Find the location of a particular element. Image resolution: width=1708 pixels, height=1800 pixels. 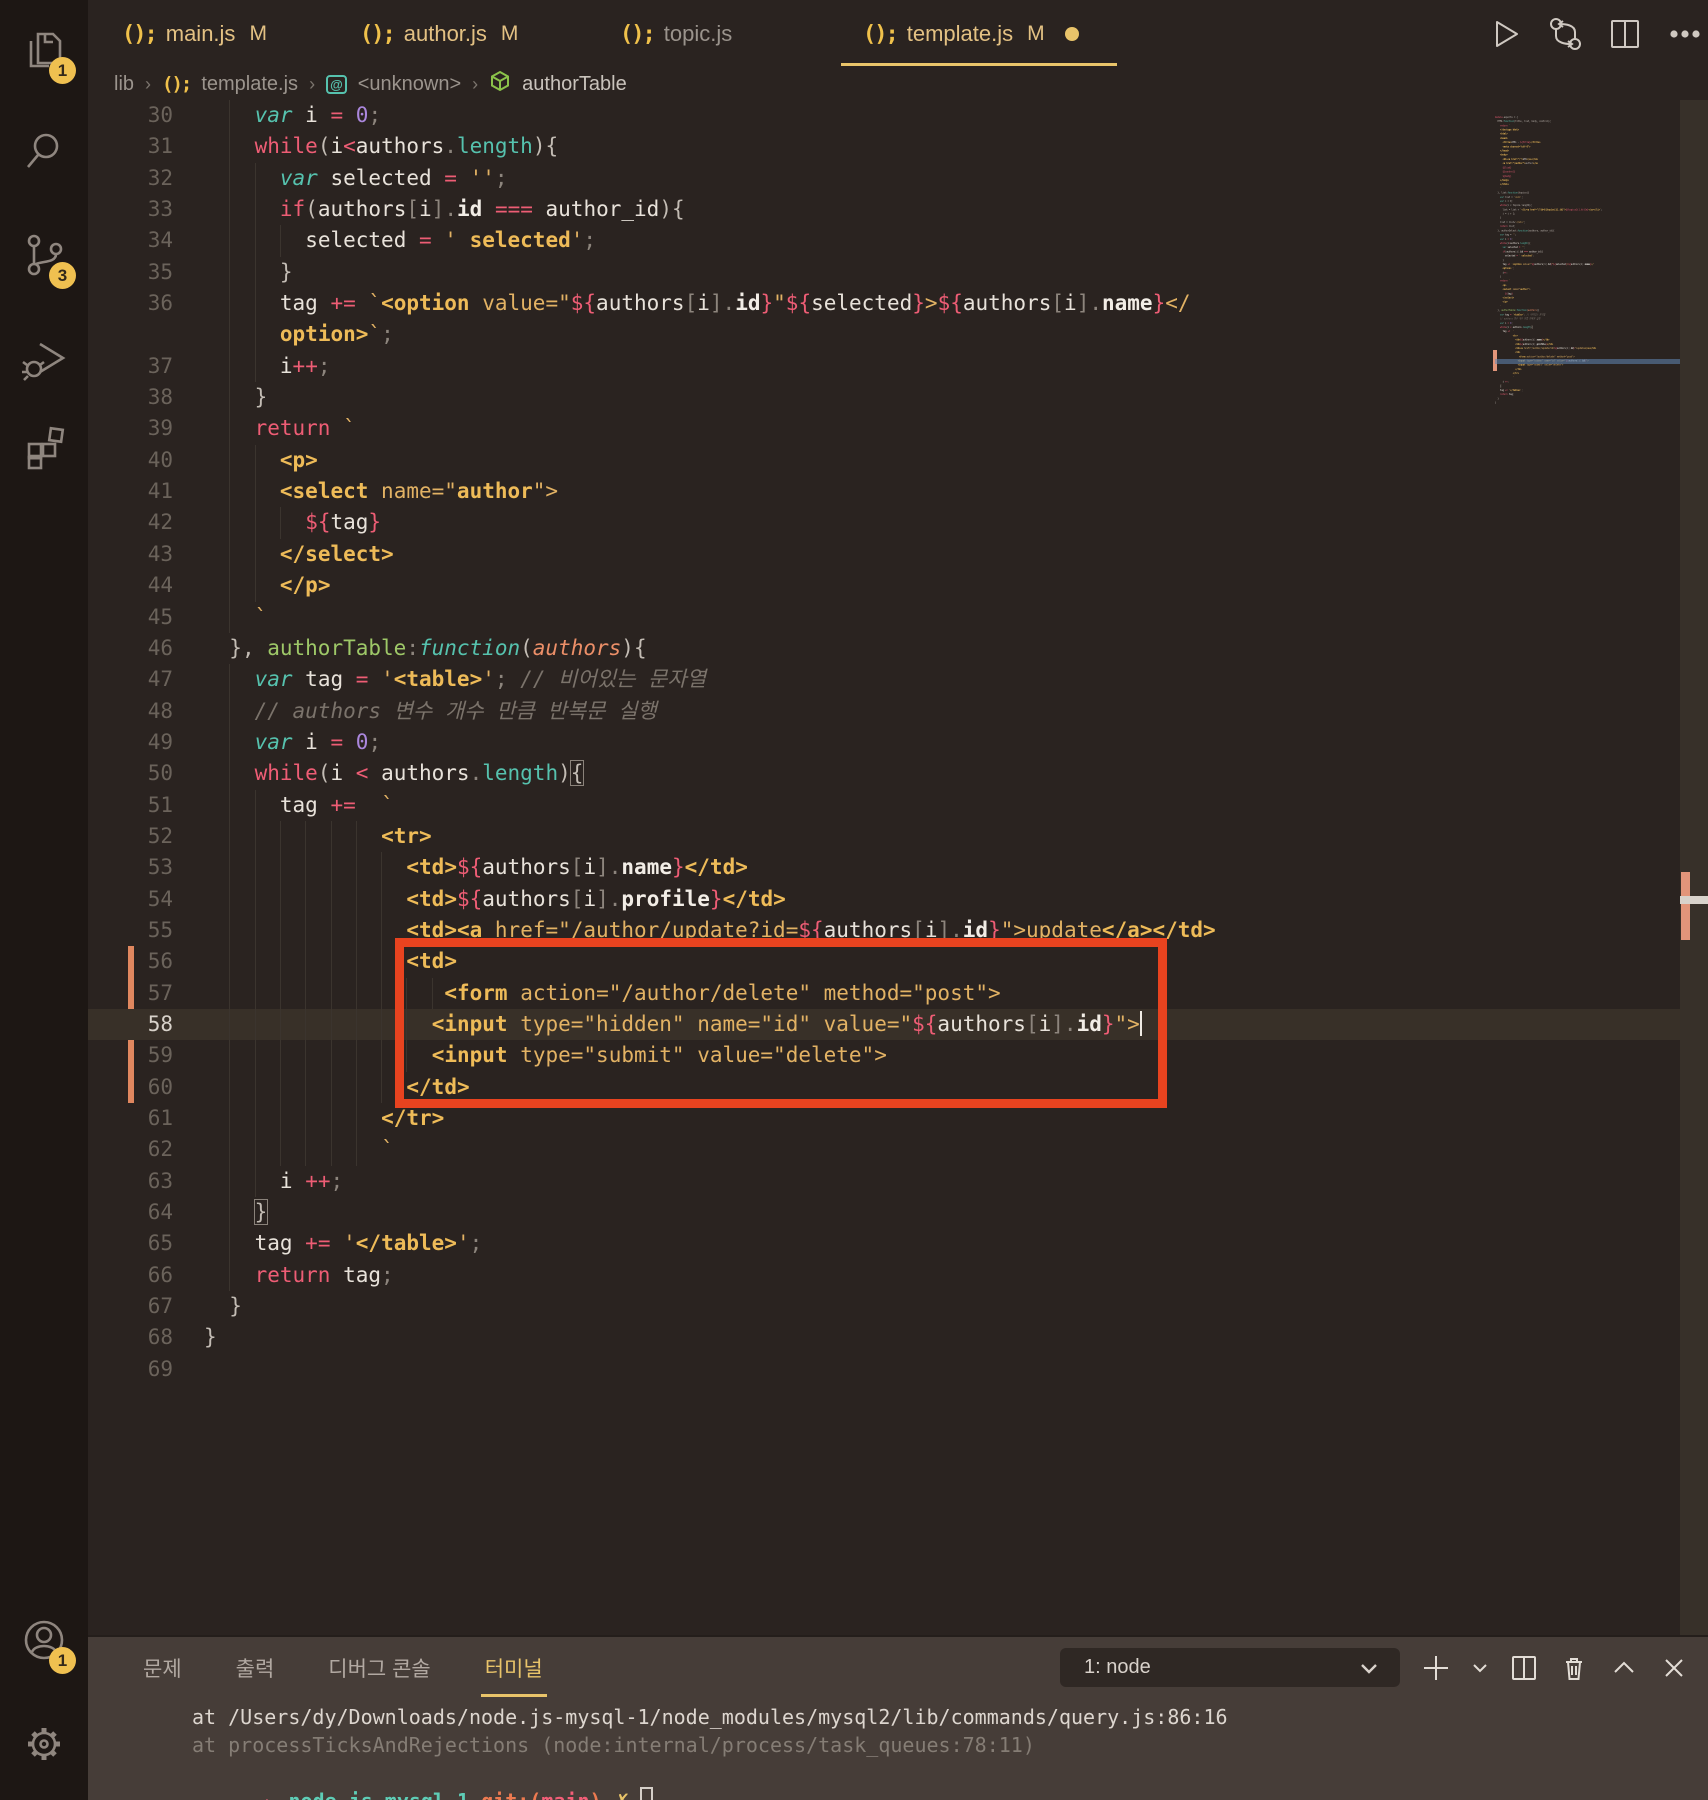

code-line: 39 return ` is located at coordinates (884, 429).